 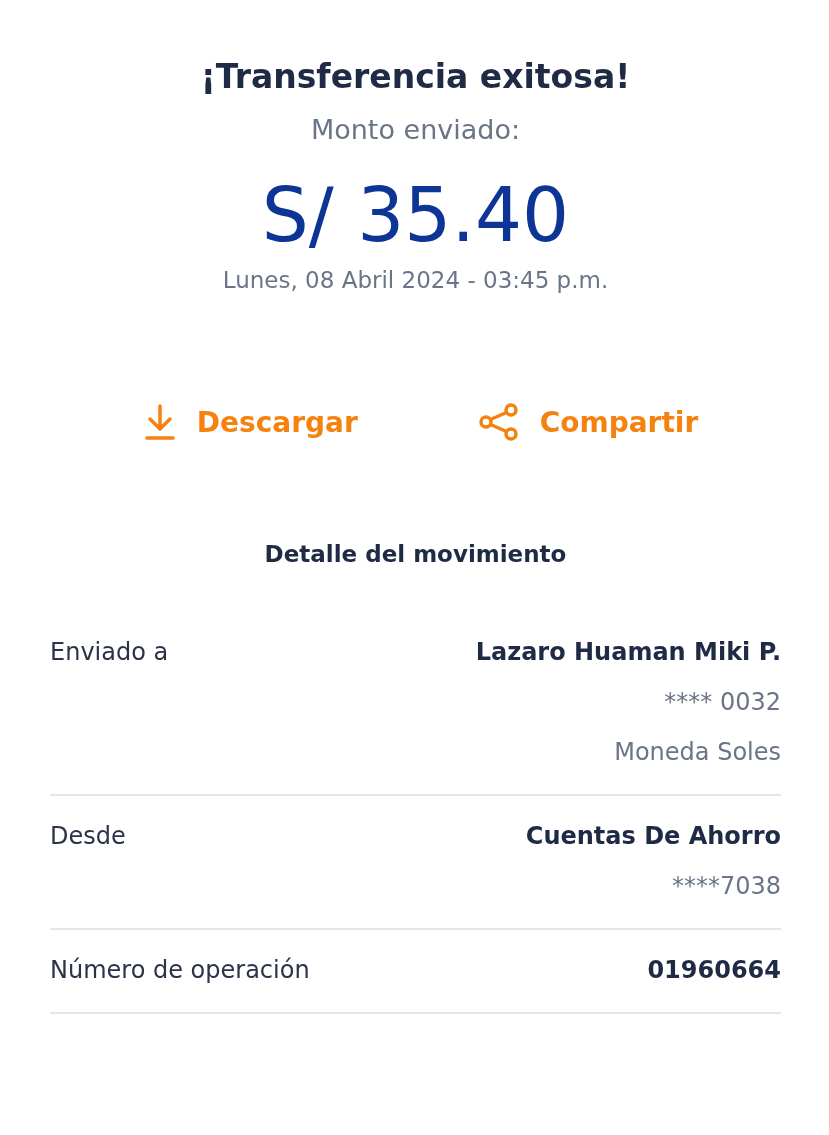 I want to click on detail-value: Lazaro Huaman Miki P., so click(x=628, y=652).